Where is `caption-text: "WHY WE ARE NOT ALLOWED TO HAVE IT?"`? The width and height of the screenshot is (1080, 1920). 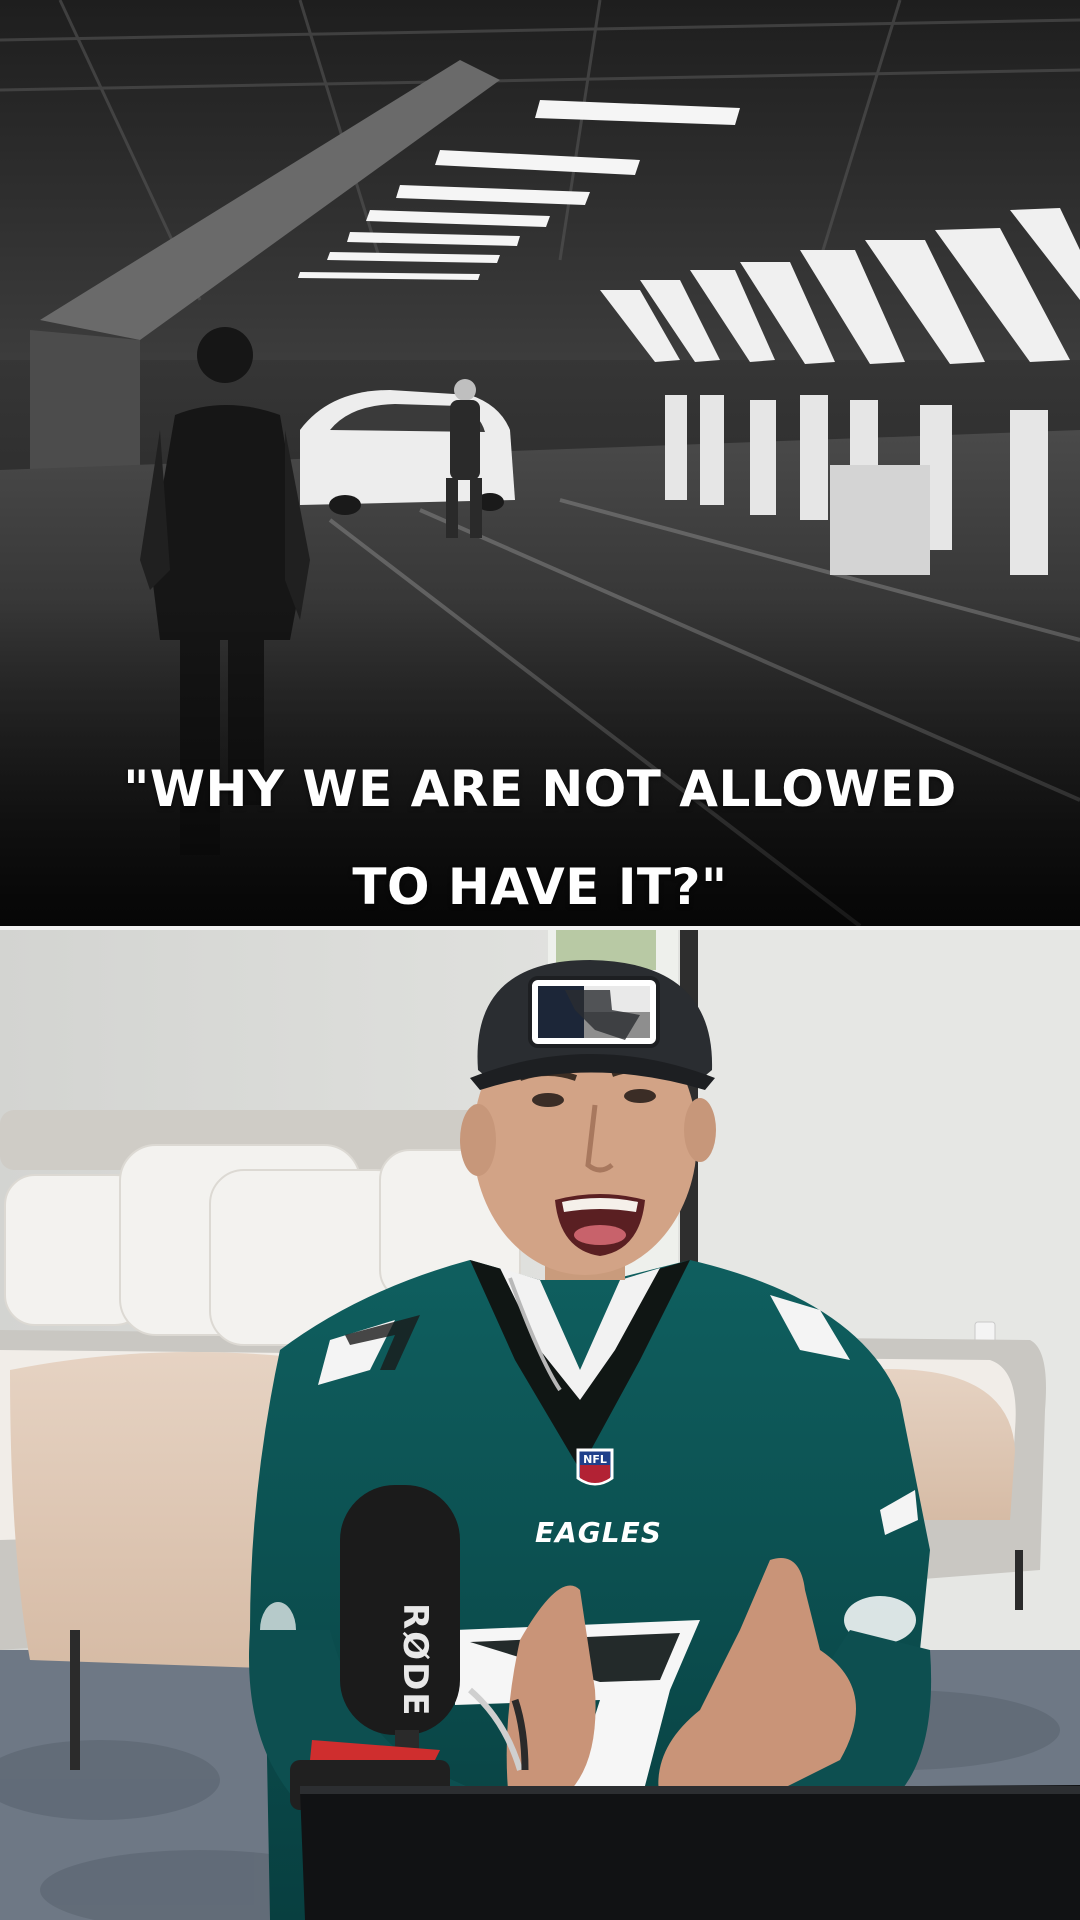 caption-text: "WHY WE ARE NOT ALLOWED TO HAVE IT?" is located at coordinates (540, 833).